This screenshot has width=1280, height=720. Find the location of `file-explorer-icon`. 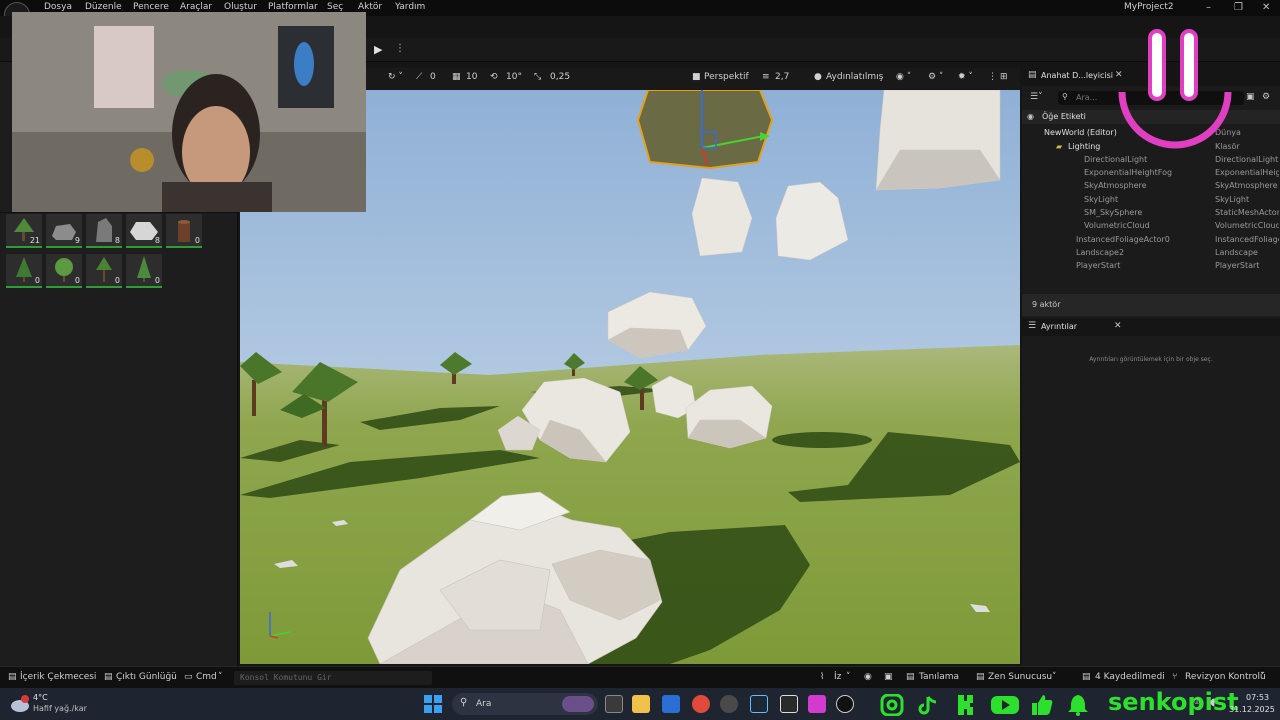

file-explorer-icon is located at coordinates (641, 704).